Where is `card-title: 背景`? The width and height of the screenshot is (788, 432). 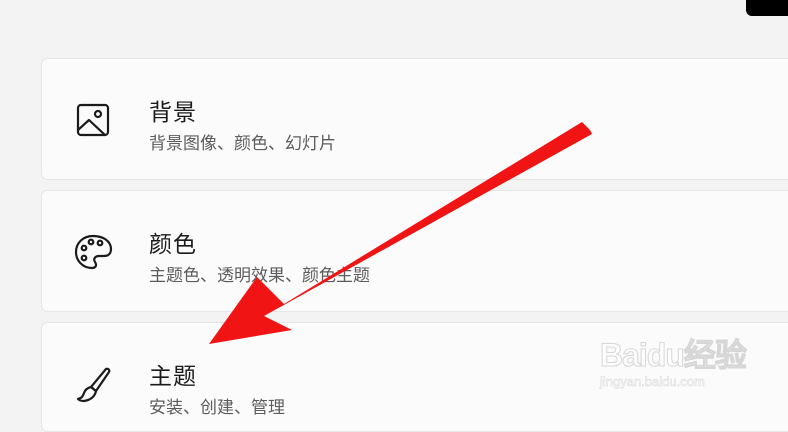
card-title: 背景 is located at coordinates (173, 113).